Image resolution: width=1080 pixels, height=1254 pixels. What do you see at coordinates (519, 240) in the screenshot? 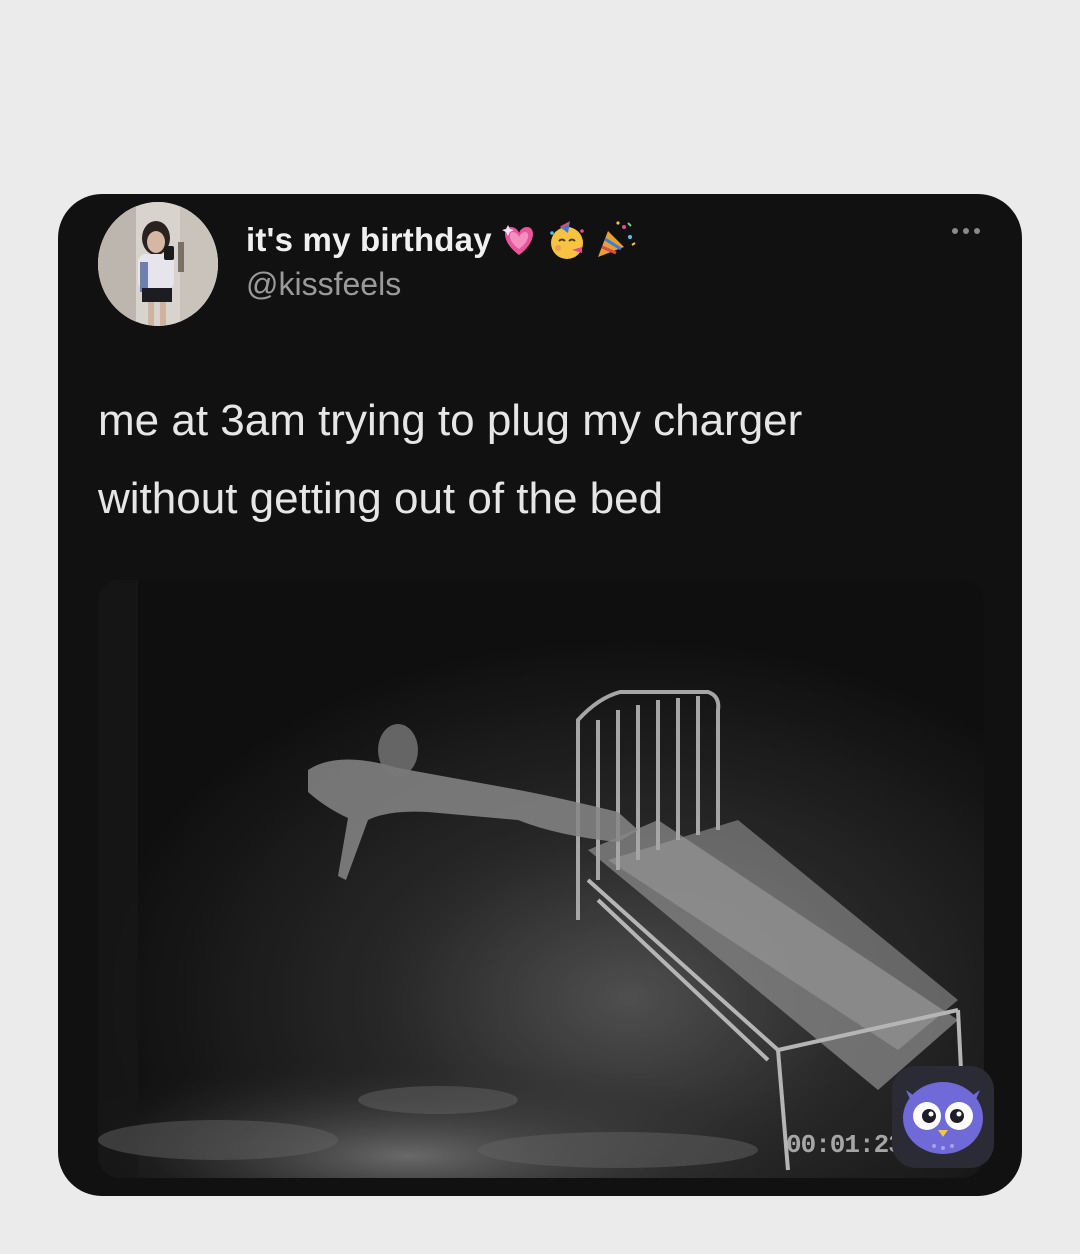
I see `heart-emoji-icon` at bounding box center [519, 240].